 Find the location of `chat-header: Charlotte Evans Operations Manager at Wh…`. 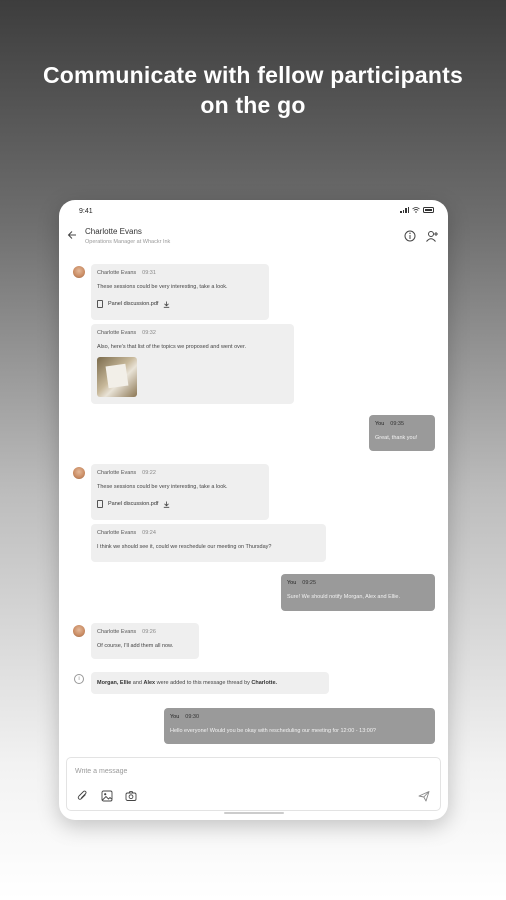

chat-header: Charlotte Evans Operations Manager at Wh… is located at coordinates (253, 238).